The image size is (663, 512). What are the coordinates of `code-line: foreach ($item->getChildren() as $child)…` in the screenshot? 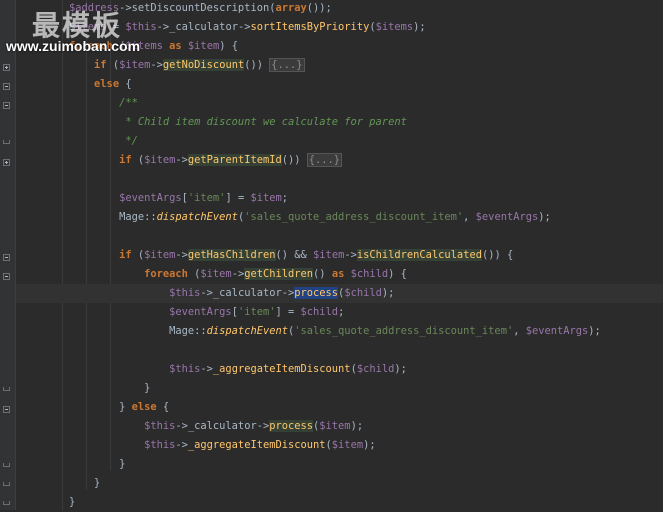 It's located at (339, 274).